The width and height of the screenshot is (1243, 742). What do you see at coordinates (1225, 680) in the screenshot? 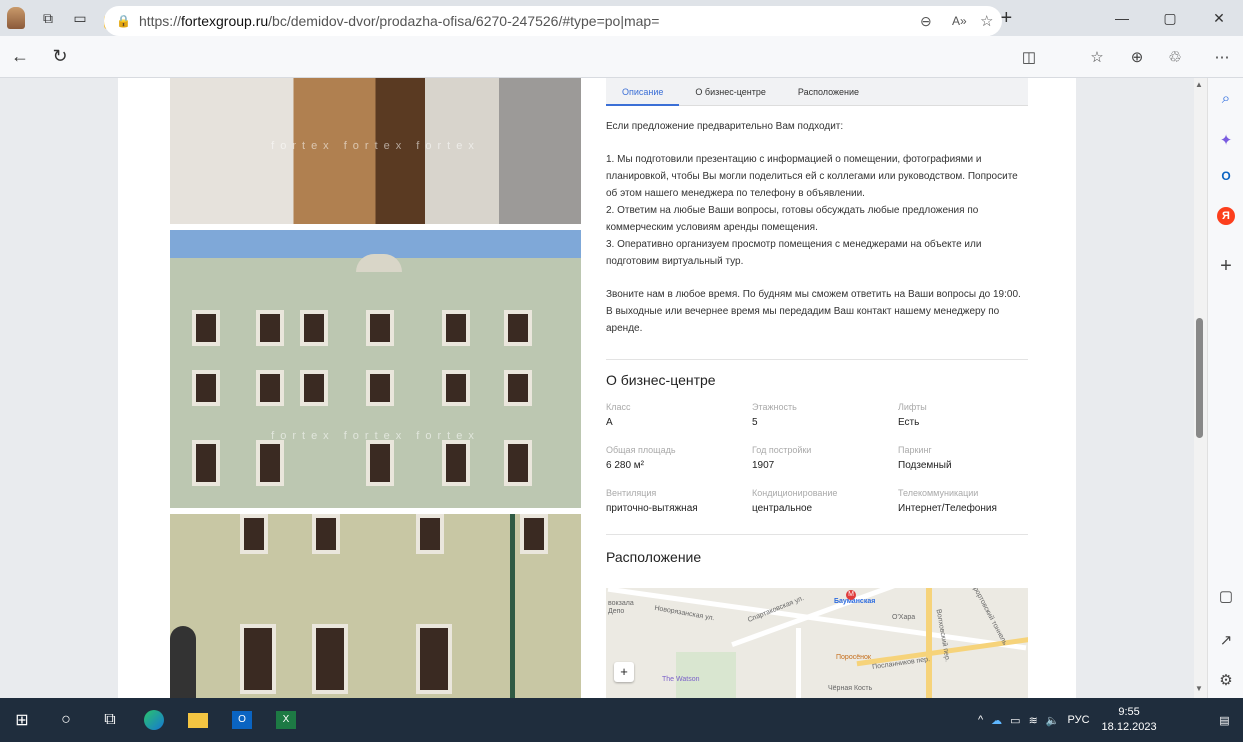
I see `settings-gear-icon: ⚙` at bounding box center [1225, 680].